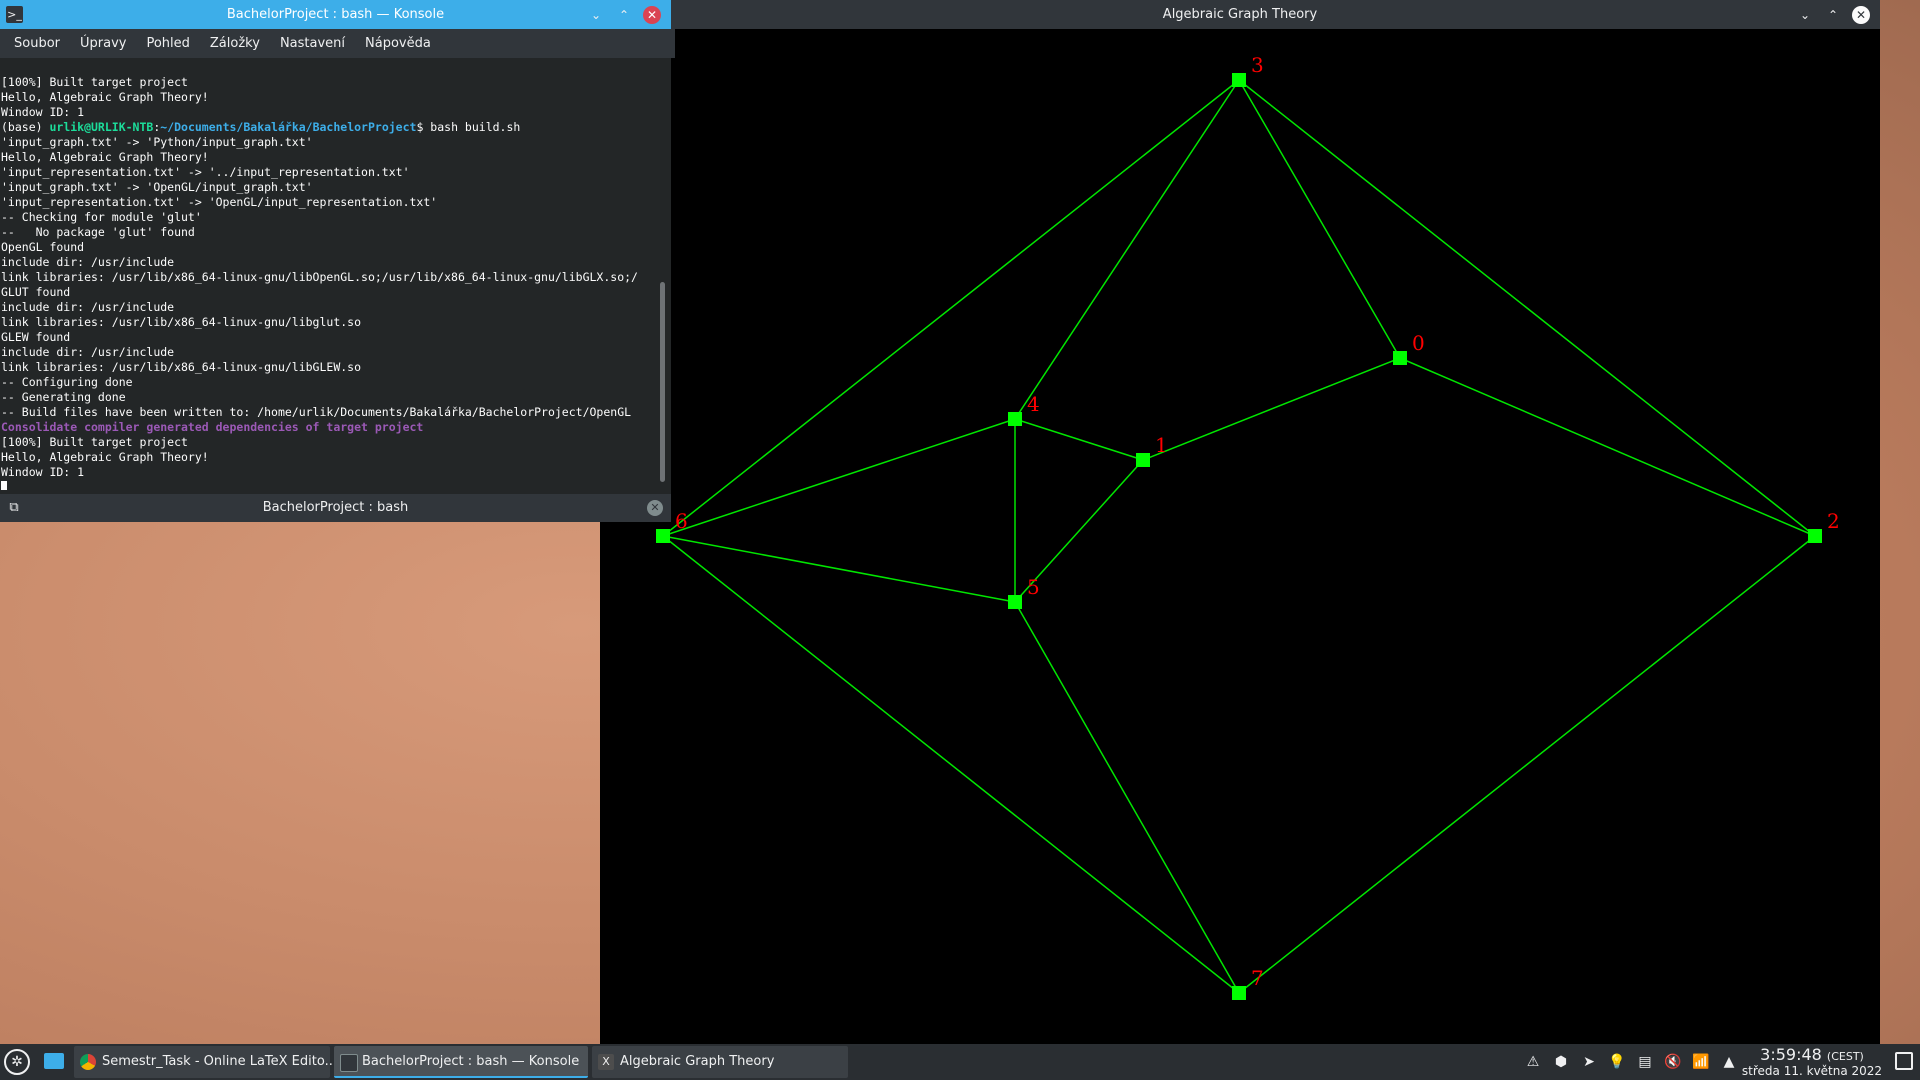  What do you see at coordinates (37, 43) in the screenshot?
I see `menu-soubor: Soubor` at bounding box center [37, 43].